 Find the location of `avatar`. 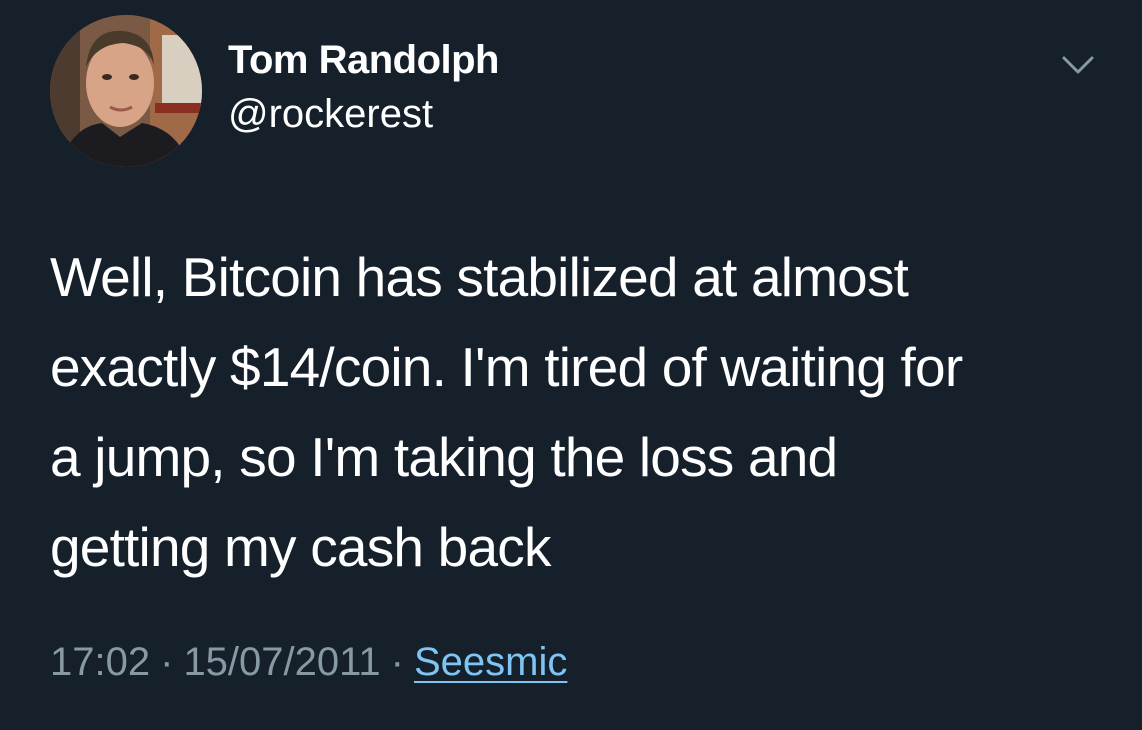

avatar is located at coordinates (126, 91).